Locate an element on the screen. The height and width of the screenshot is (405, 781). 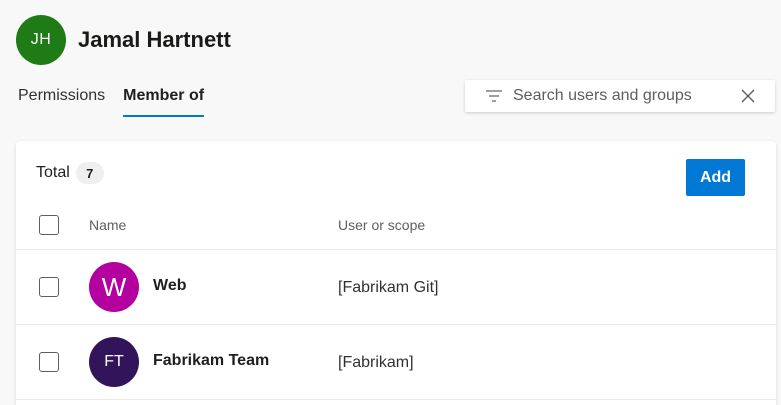
user-avatar: JH is located at coordinates (41, 40).